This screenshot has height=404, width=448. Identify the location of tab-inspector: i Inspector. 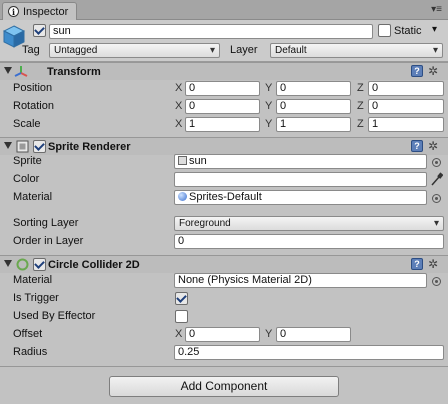
(39, 11).